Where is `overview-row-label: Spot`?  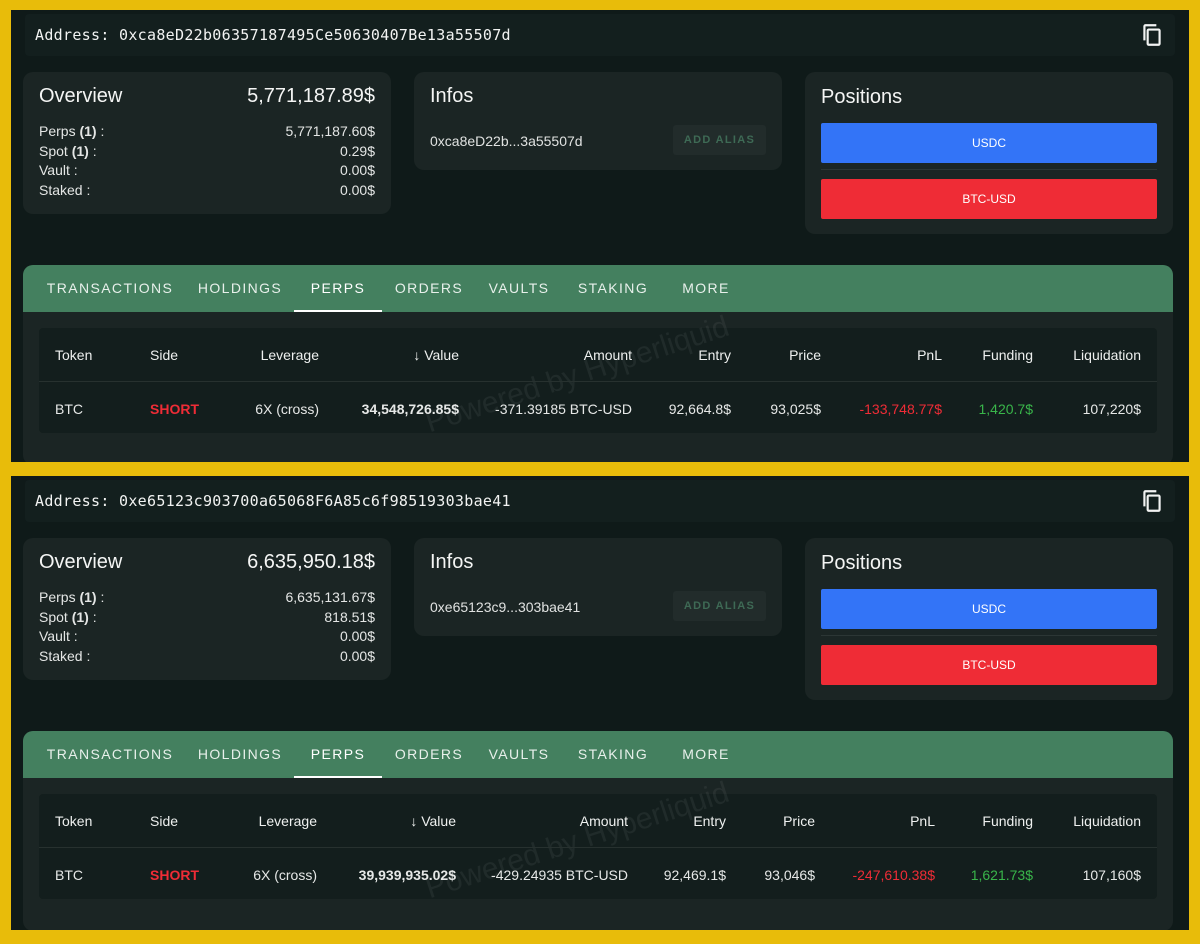
overview-row-label: Spot is located at coordinates (53, 617).